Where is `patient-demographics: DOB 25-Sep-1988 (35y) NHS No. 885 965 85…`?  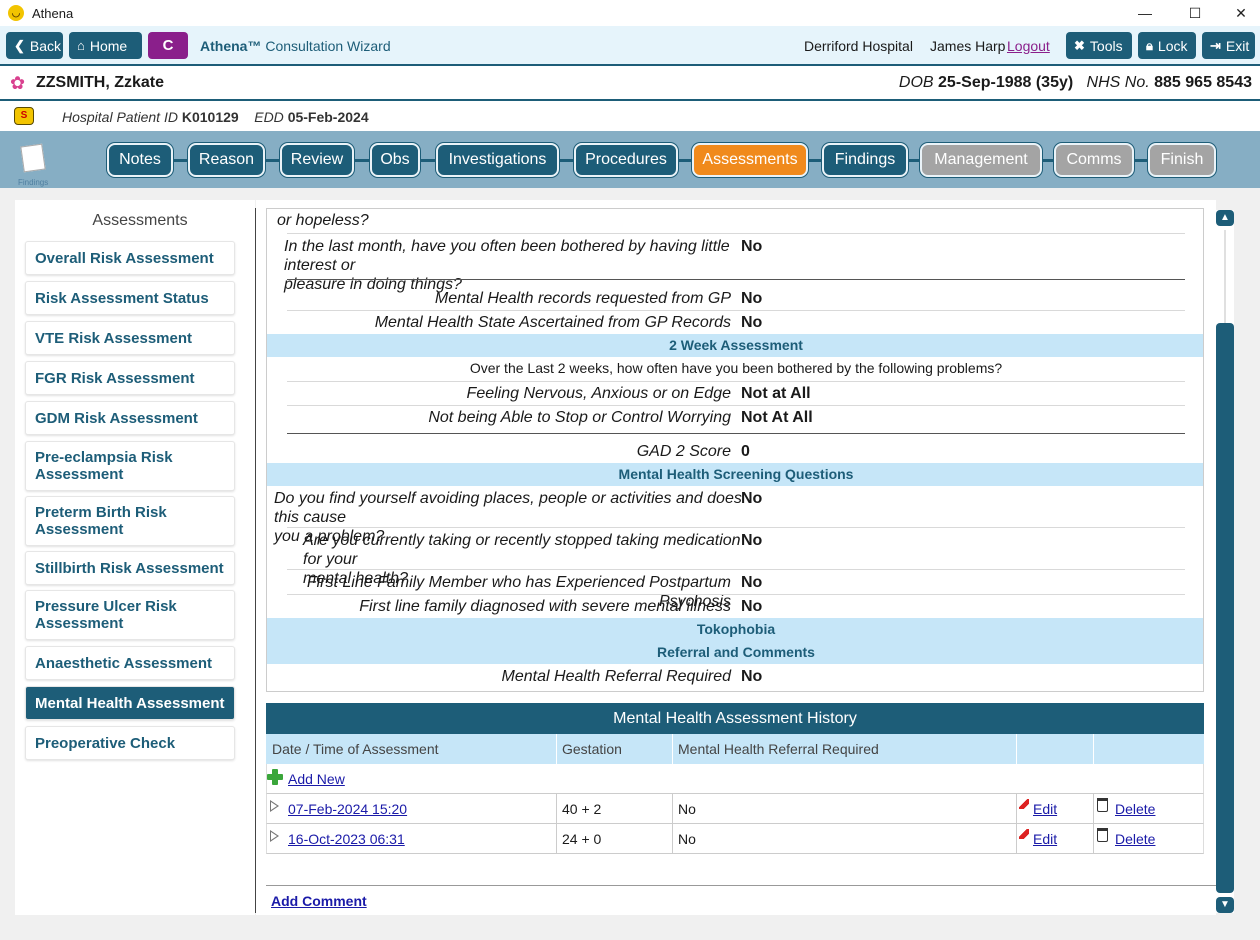
patient-demographics: DOB 25-Sep-1988 (35y) NHS No. 885 965 85… is located at coordinates (1075, 83).